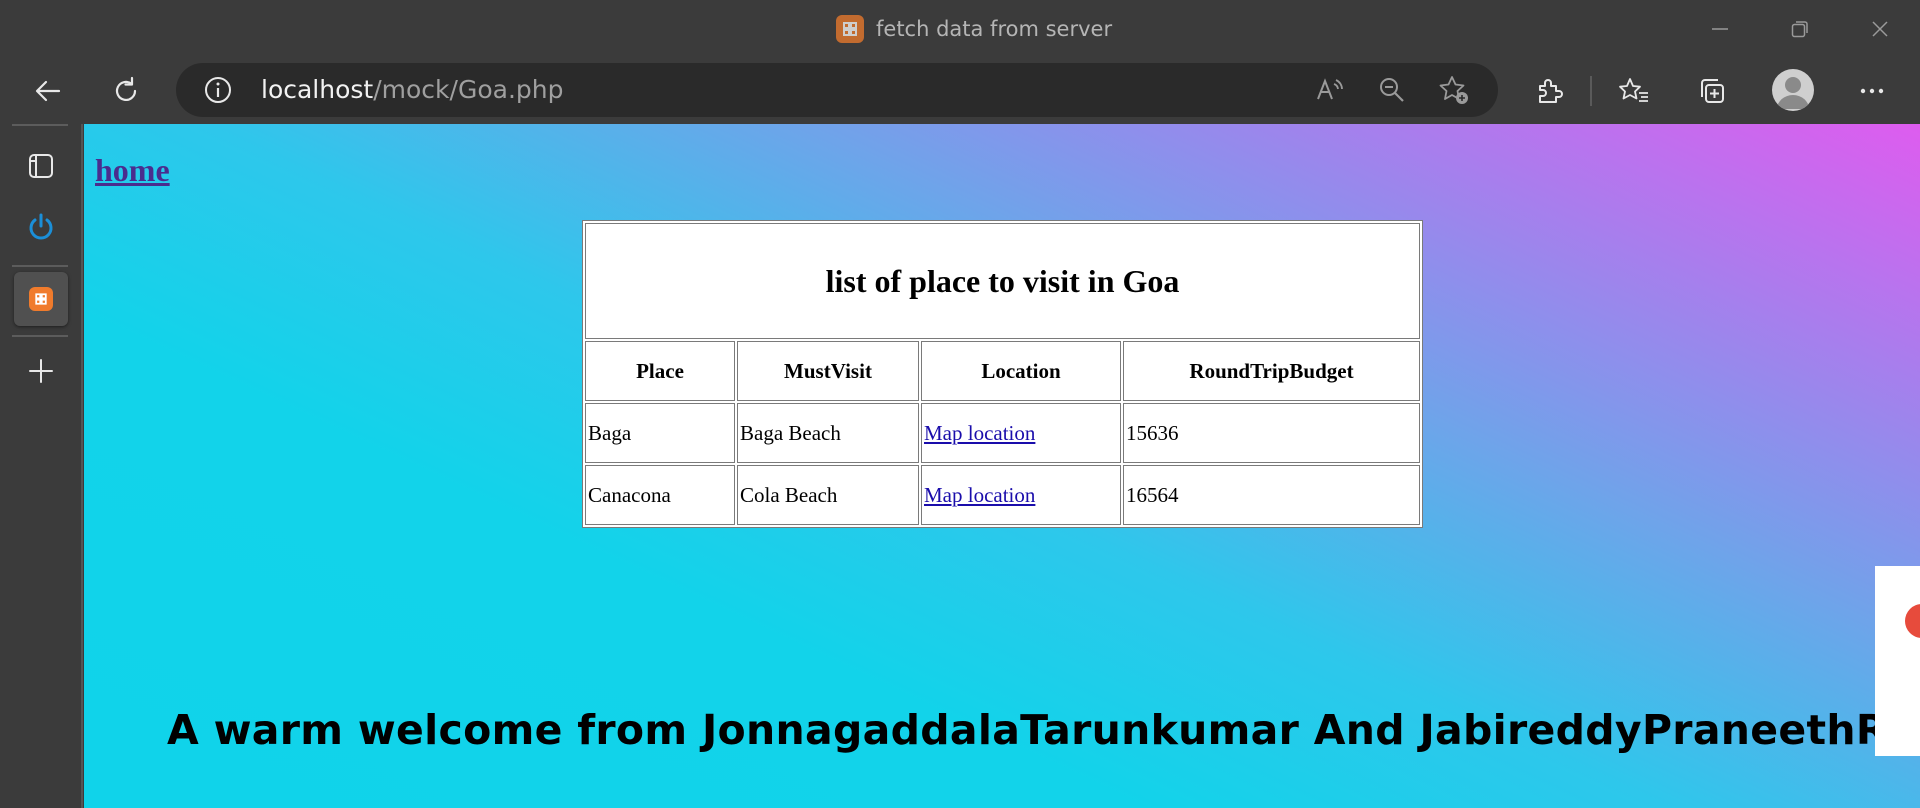 This screenshot has width=1920, height=808. Describe the element at coordinates (828, 495) in the screenshot. I see `cell-mustvisit: Cola Beach` at that location.